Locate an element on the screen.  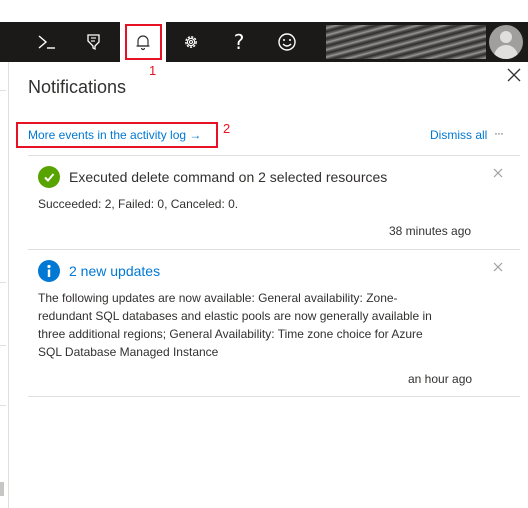
settings-button is located at coordinates (191, 42).